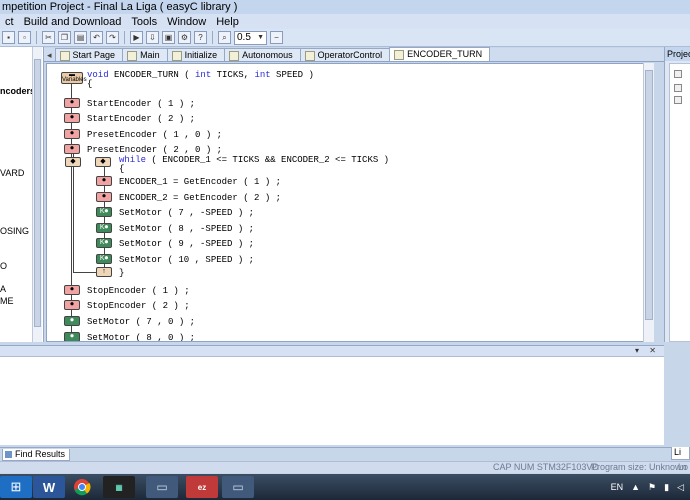 The height and width of the screenshot is (500, 690). I want to click on left-panel-item: OSING, so click(14, 231).